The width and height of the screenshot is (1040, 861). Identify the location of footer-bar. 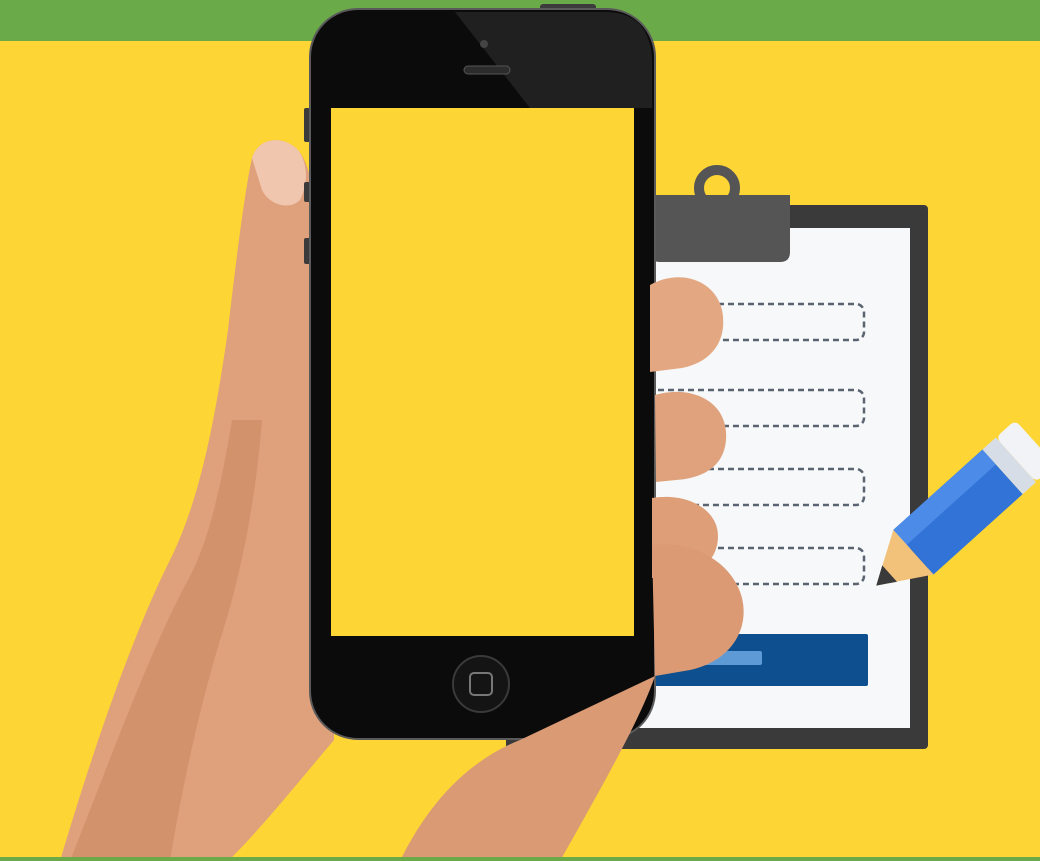
(520, 859).